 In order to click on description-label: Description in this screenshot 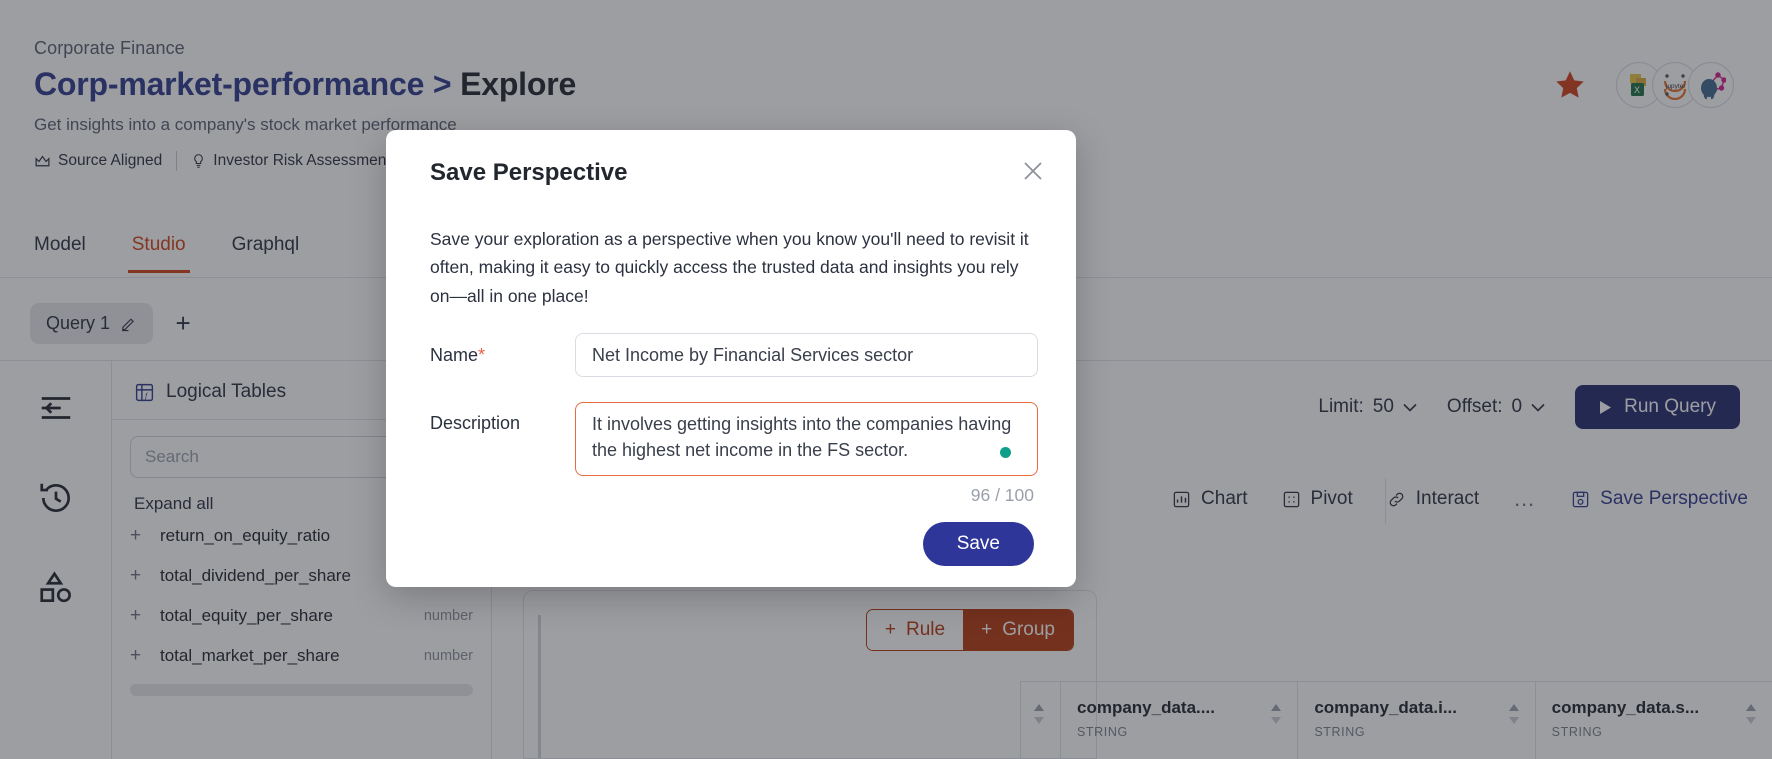, I will do `click(475, 423)`.